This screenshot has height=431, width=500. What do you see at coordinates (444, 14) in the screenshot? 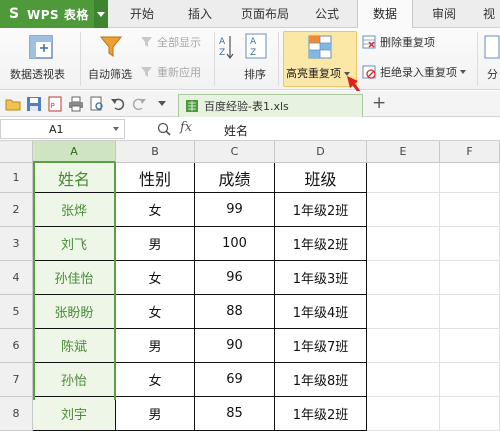
I see `tab-review: 审阅` at bounding box center [444, 14].